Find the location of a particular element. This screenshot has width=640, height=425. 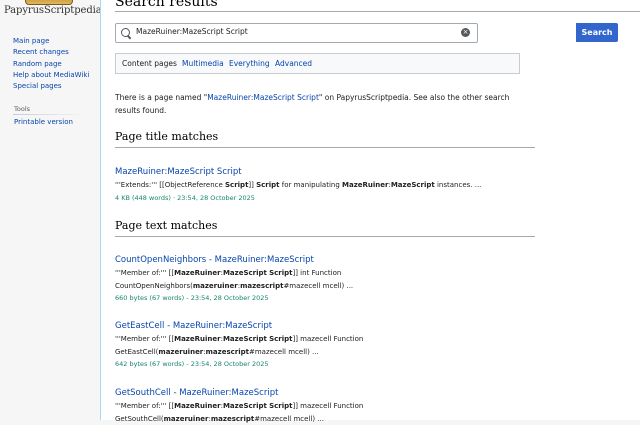

search-input: MazeRuiner:MazeScript Script × is located at coordinates (296, 33).